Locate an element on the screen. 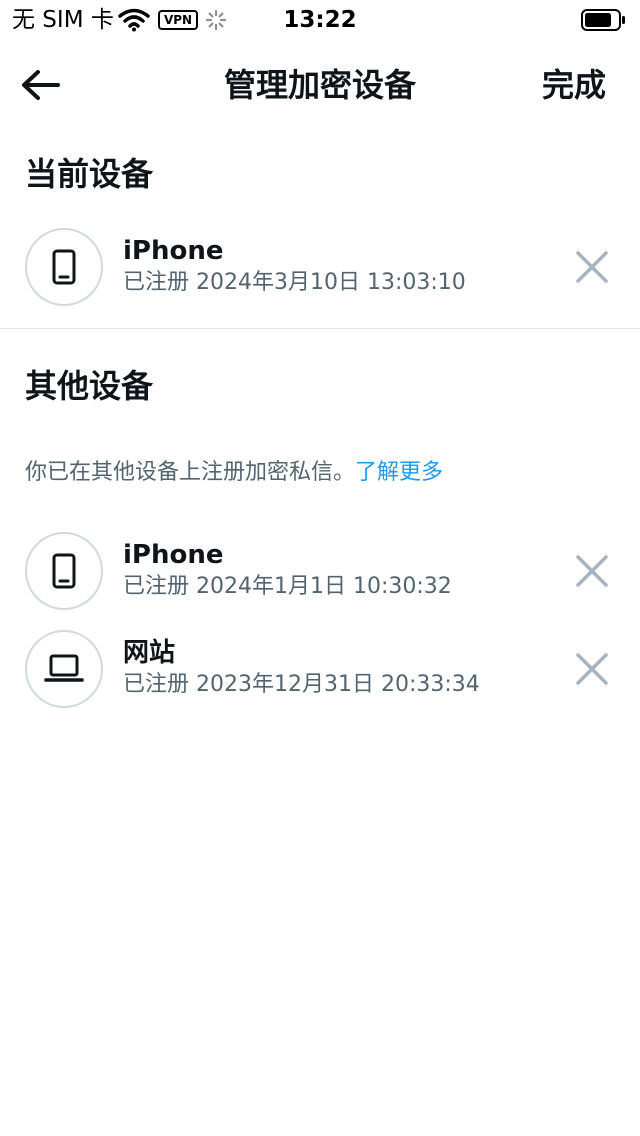 The width and height of the screenshot is (640, 1136). device-name: 网站 is located at coordinates (149, 653).